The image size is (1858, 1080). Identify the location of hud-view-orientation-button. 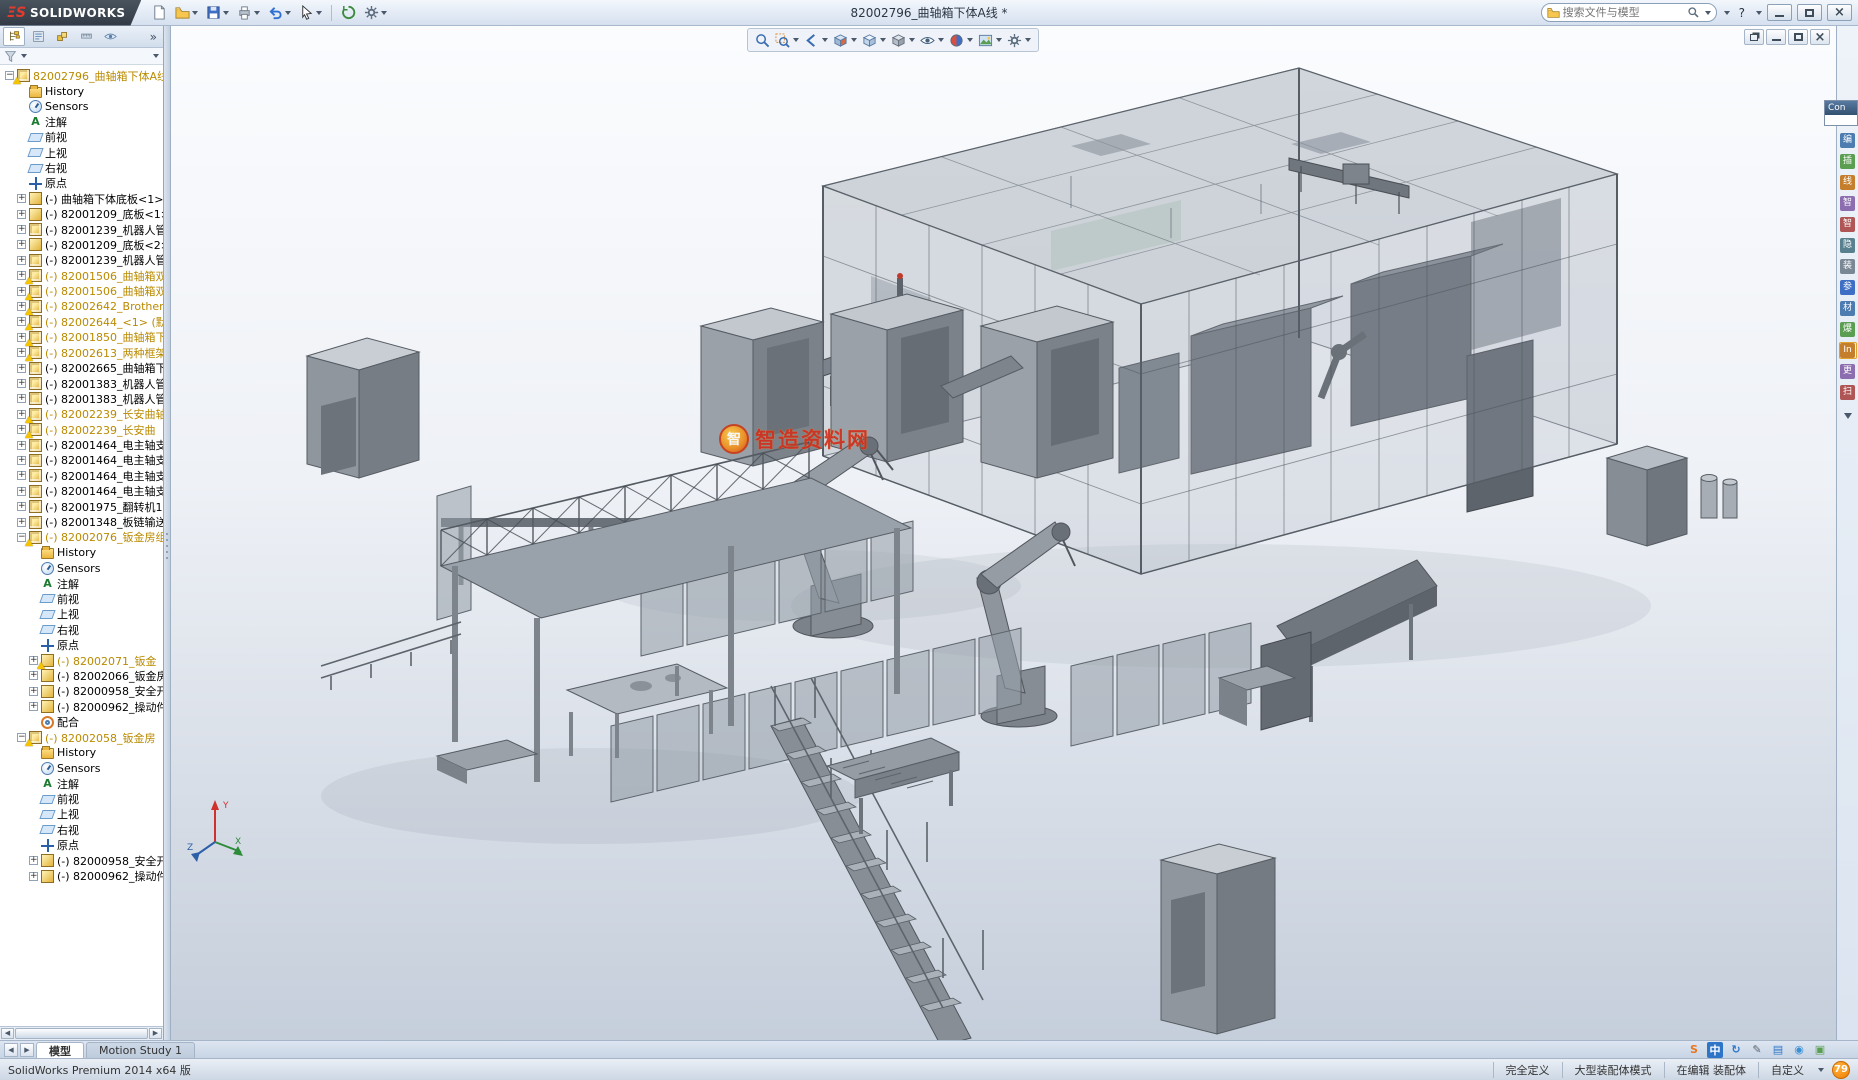
(874, 40).